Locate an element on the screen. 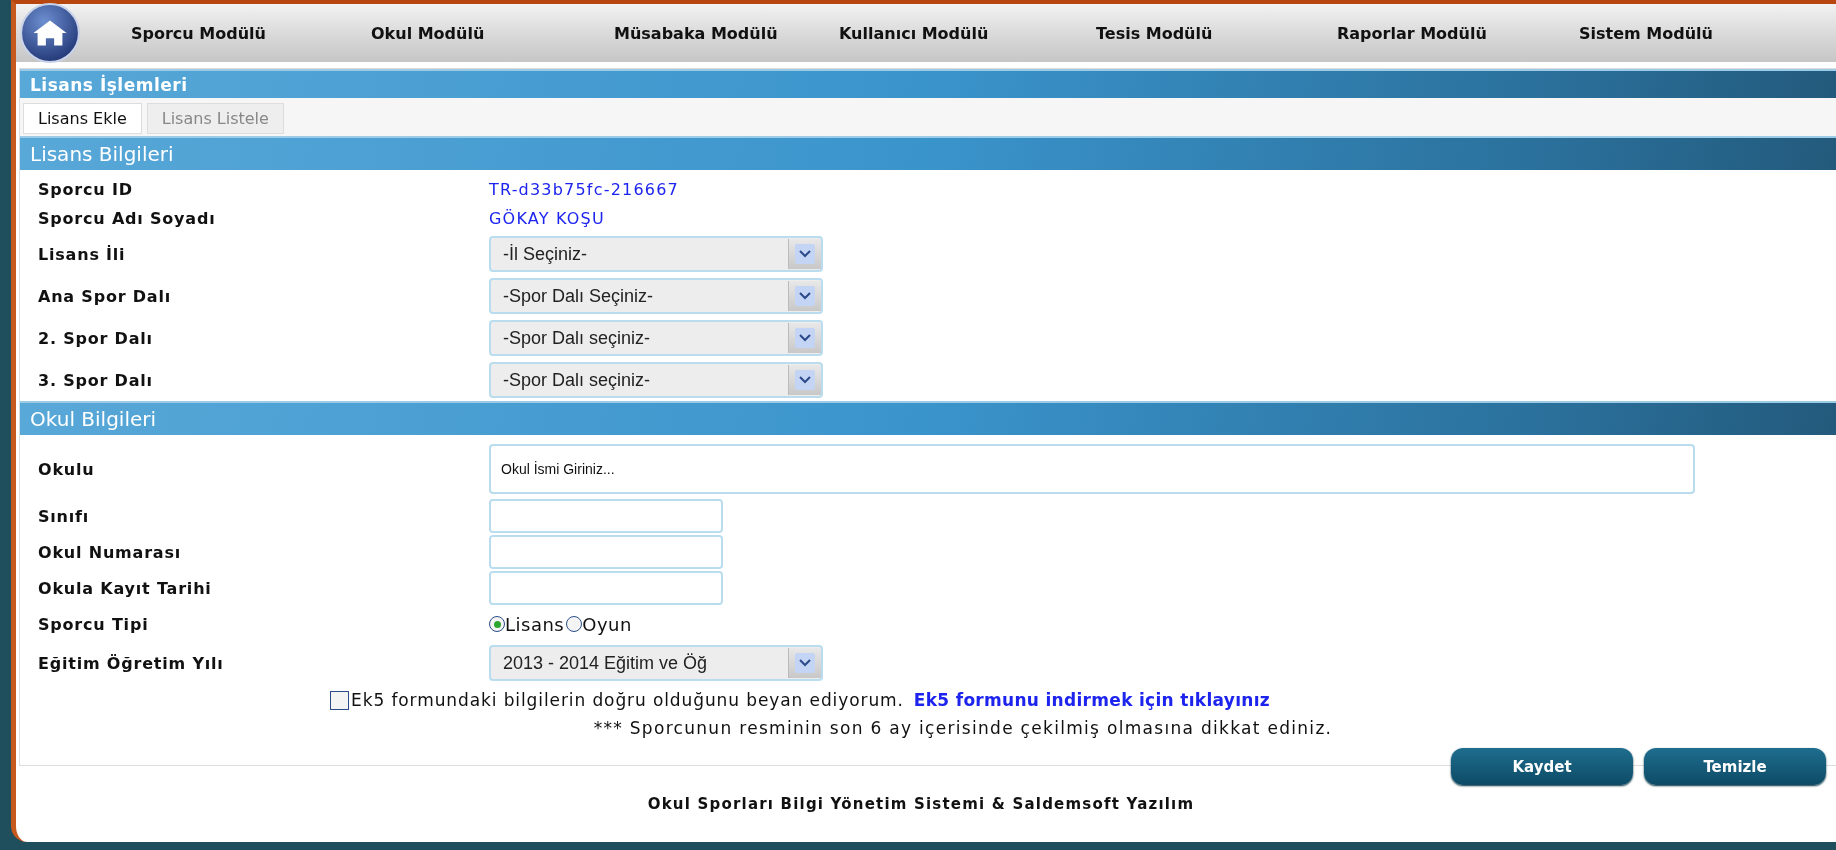  dropdown: -Spor Dalı Seçiniz- is located at coordinates (656, 296).